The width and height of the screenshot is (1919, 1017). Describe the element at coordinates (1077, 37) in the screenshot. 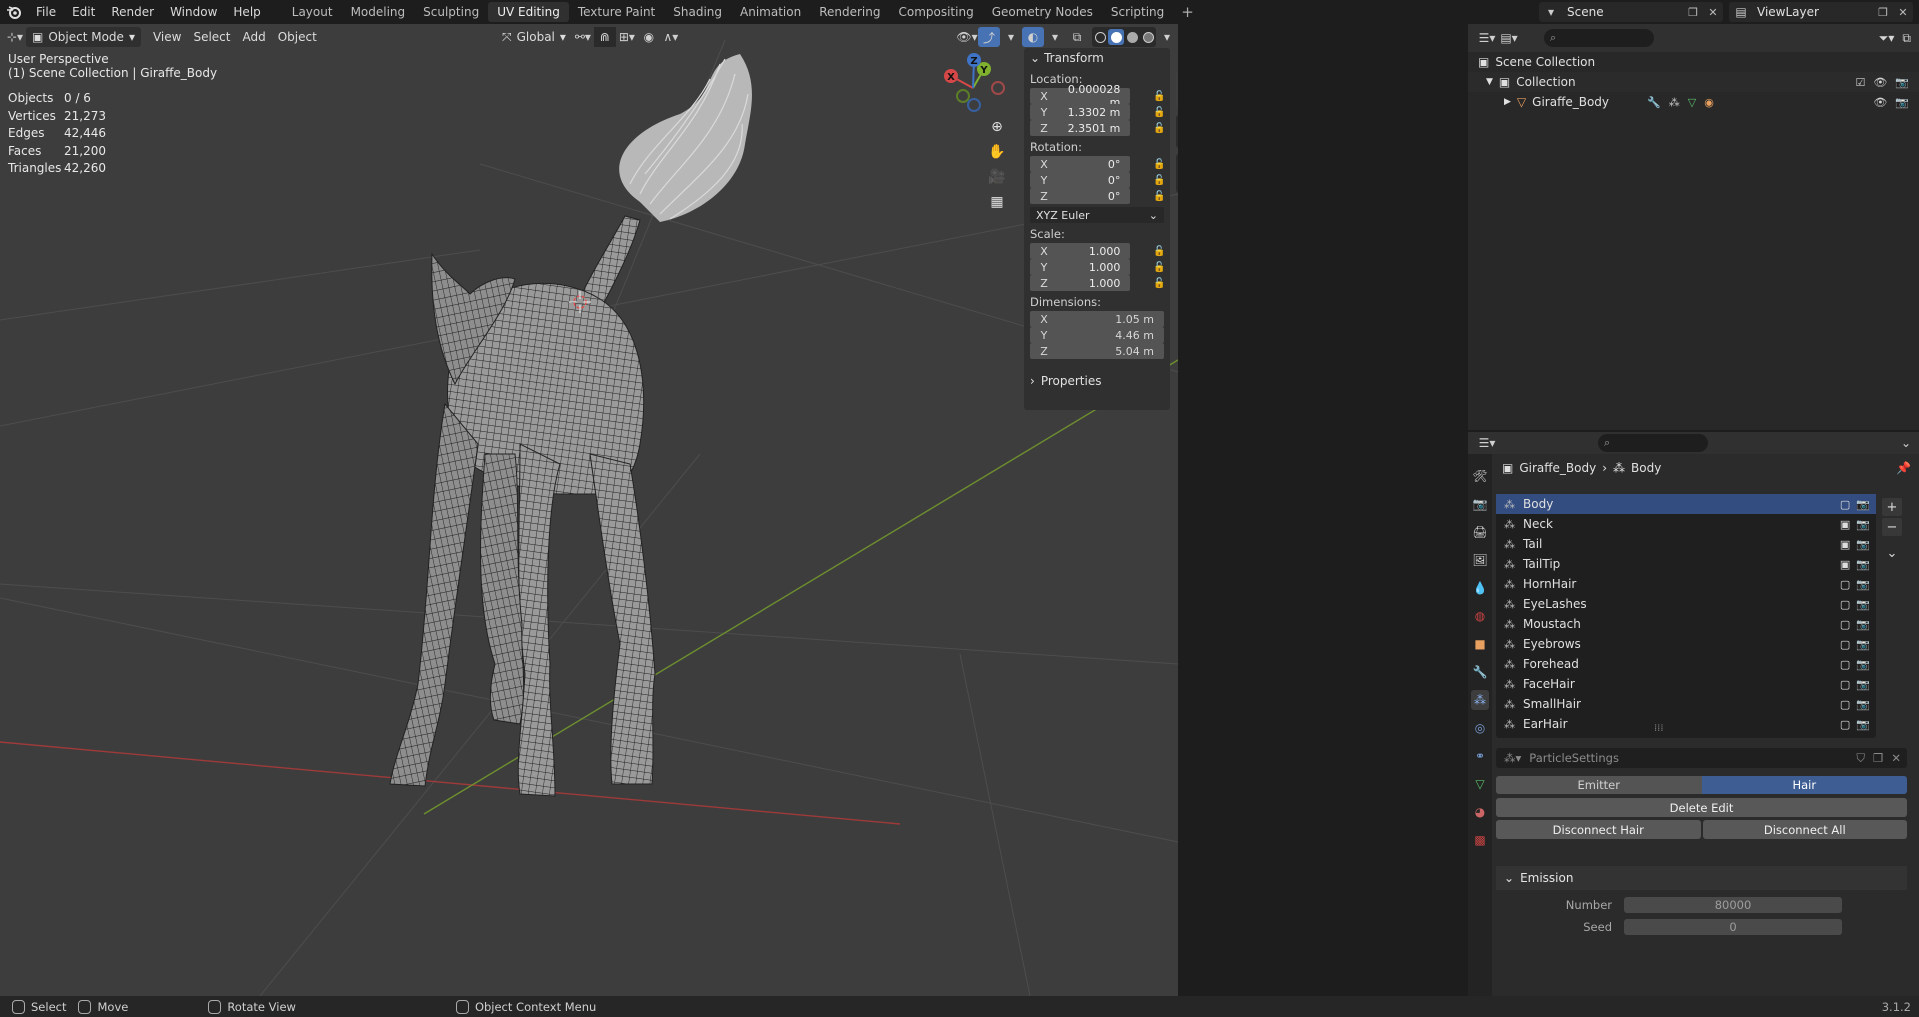

I see `xray-toggle-icon: ⧉` at that location.